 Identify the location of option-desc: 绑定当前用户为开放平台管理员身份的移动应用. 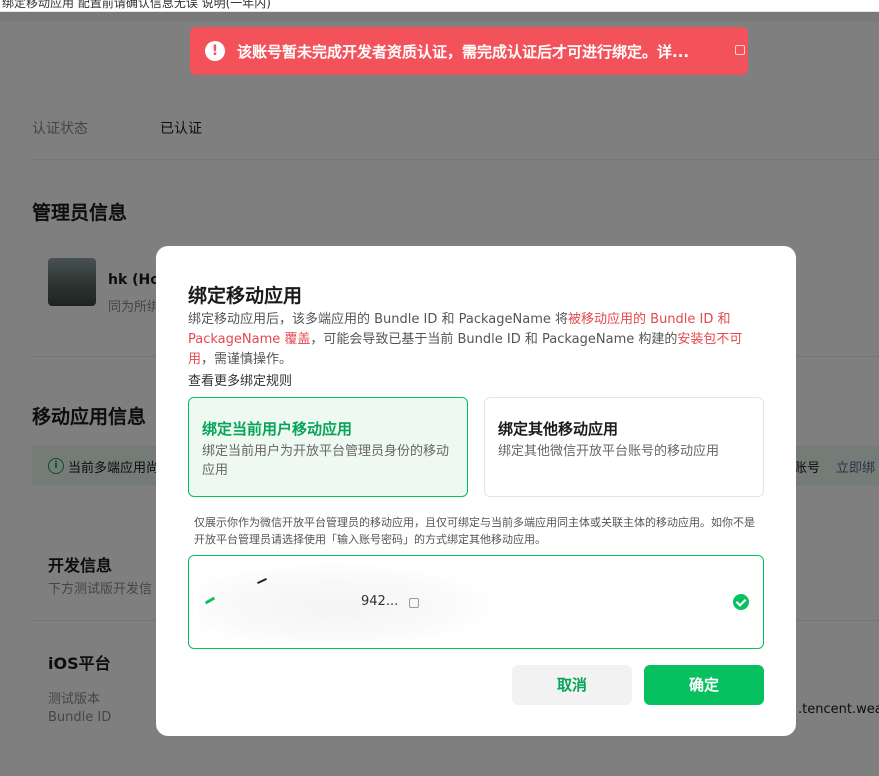
(326, 461).